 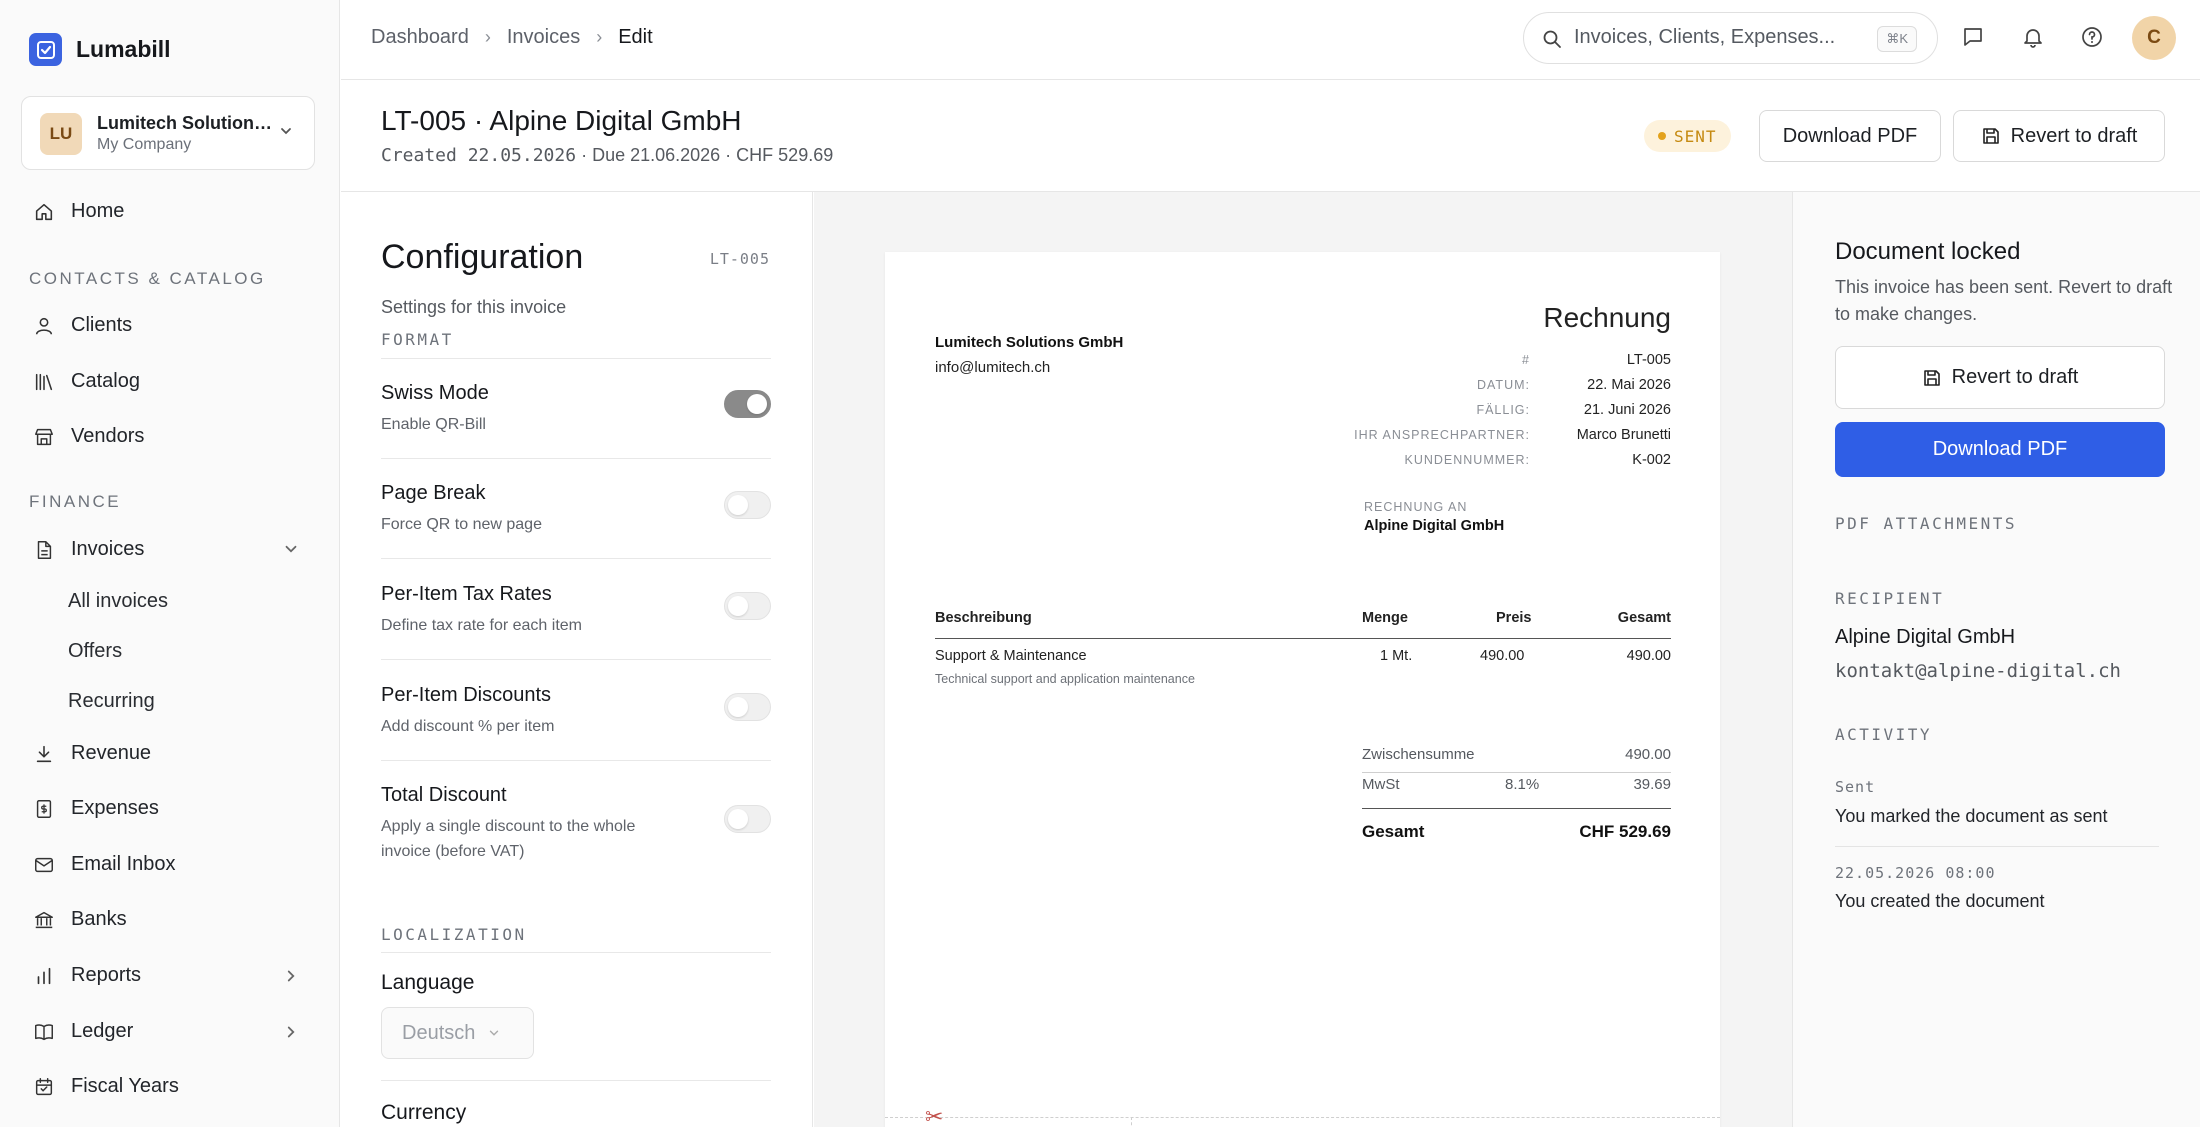 I want to click on file-text-icon, so click(x=44, y=549).